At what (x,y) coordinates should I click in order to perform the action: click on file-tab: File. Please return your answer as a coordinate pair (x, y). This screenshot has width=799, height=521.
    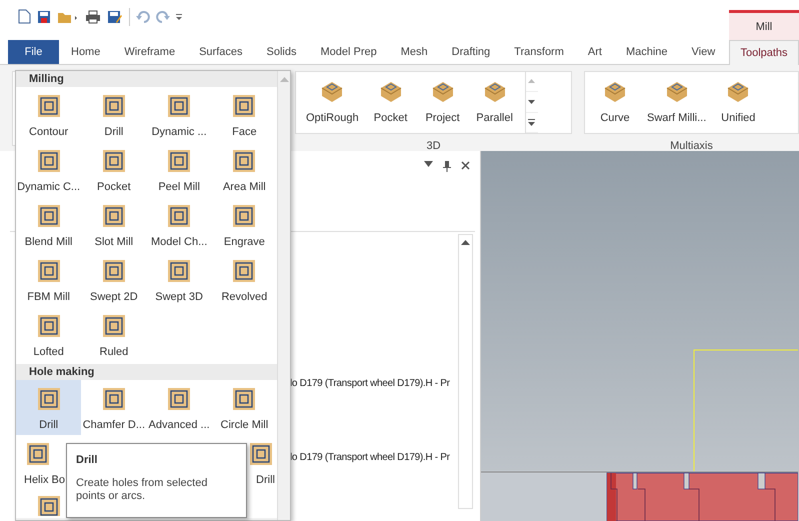
    Looking at the image, I should click on (33, 52).